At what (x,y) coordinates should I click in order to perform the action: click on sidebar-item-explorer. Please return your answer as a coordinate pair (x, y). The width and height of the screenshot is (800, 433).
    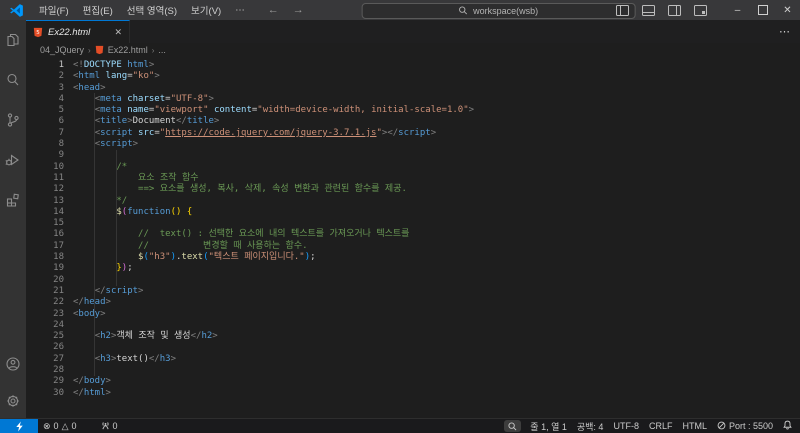
    Looking at the image, I should click on (13, 40).